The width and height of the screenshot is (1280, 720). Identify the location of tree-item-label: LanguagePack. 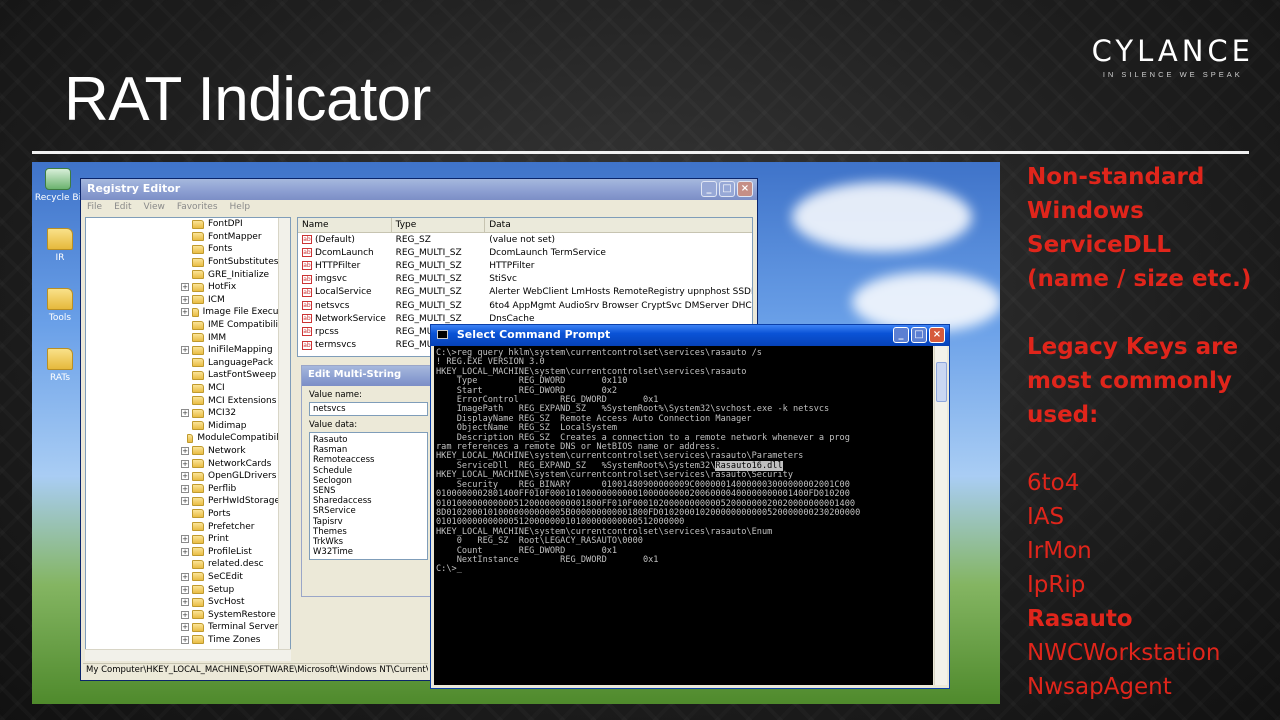
(241, 362).